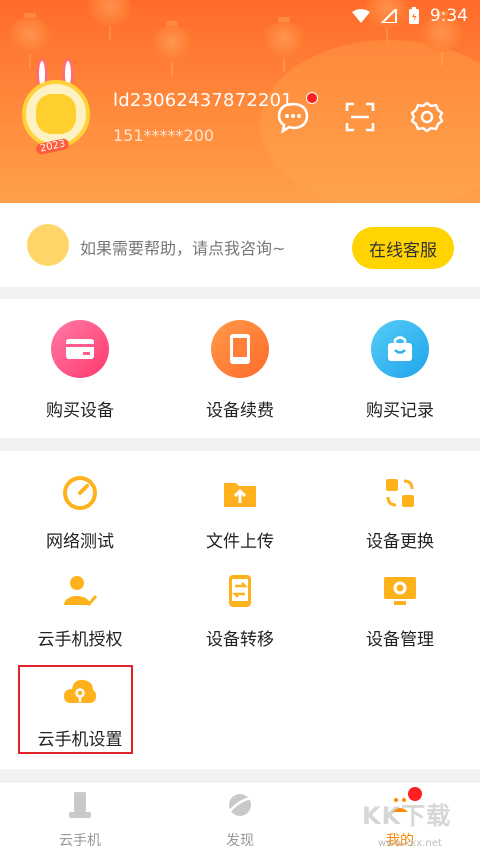 Image resolution: width=480 pixels, height=853 pixels. Describe the element at coordinates (81, 591) in the screenshot. I see `user-check-icon` at that location.